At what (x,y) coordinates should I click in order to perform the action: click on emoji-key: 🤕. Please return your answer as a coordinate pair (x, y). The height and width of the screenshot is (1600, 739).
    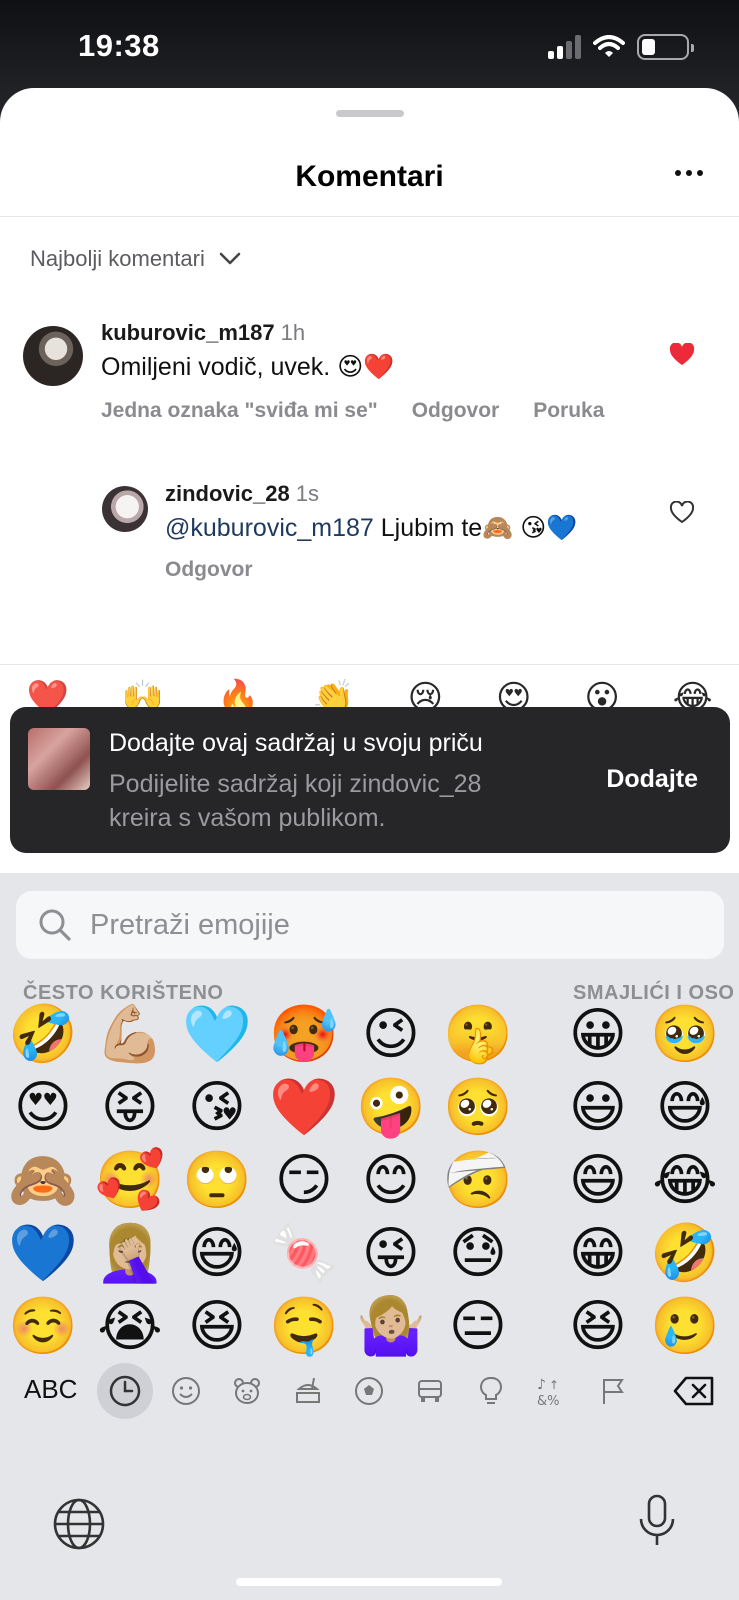
    Looking at the image, I should click on (478, 1180).